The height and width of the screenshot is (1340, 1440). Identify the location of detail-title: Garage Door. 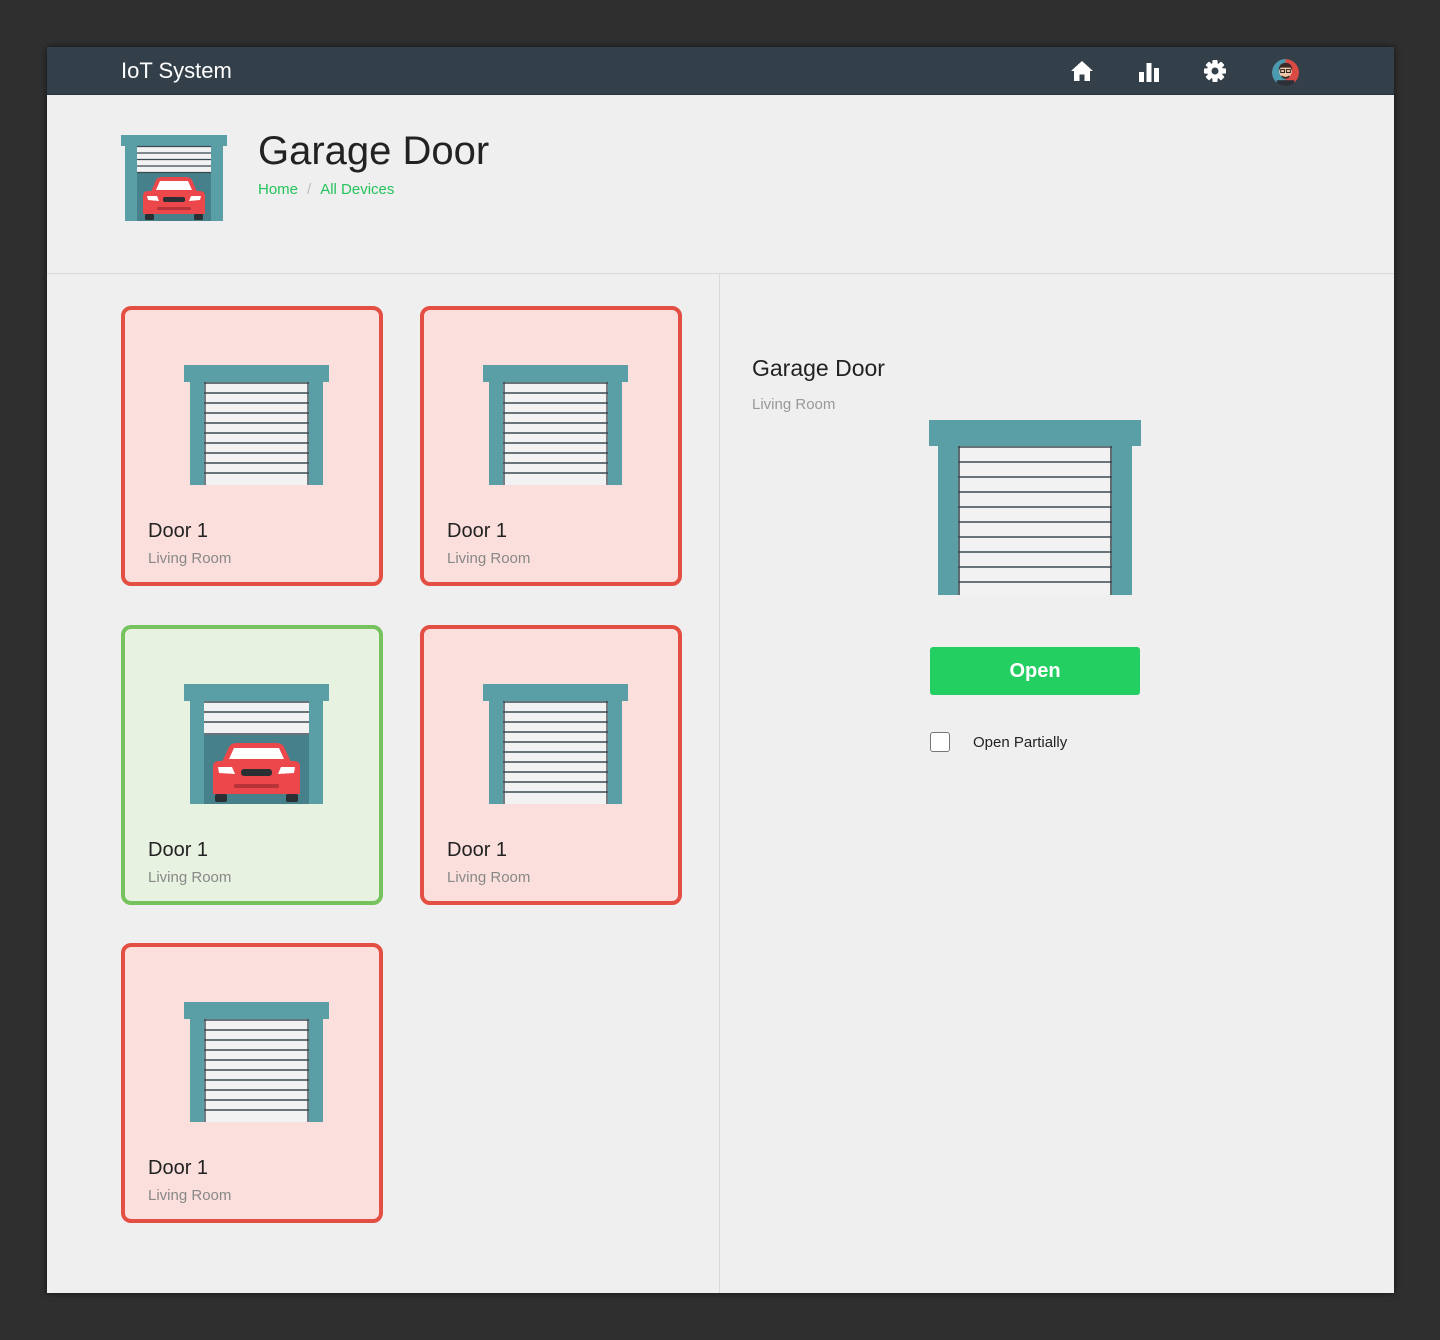
(818, 368).